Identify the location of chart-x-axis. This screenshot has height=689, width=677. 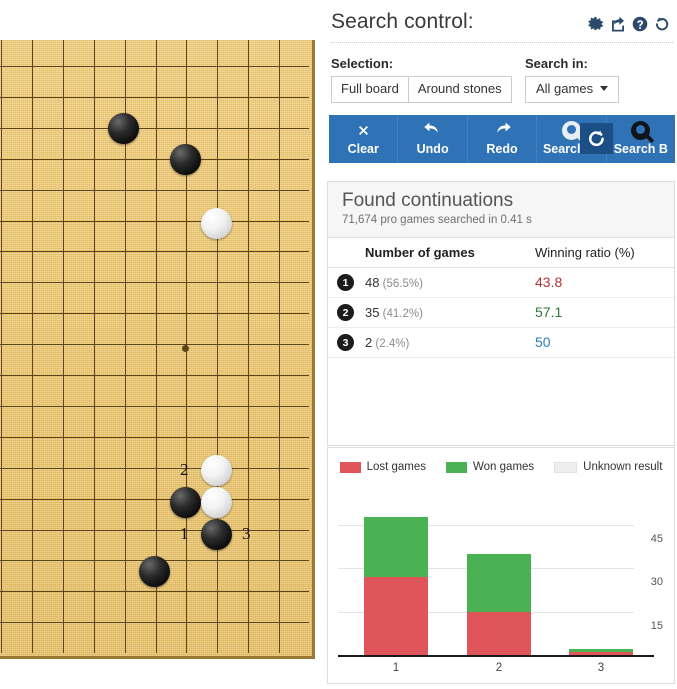
(496, 656).